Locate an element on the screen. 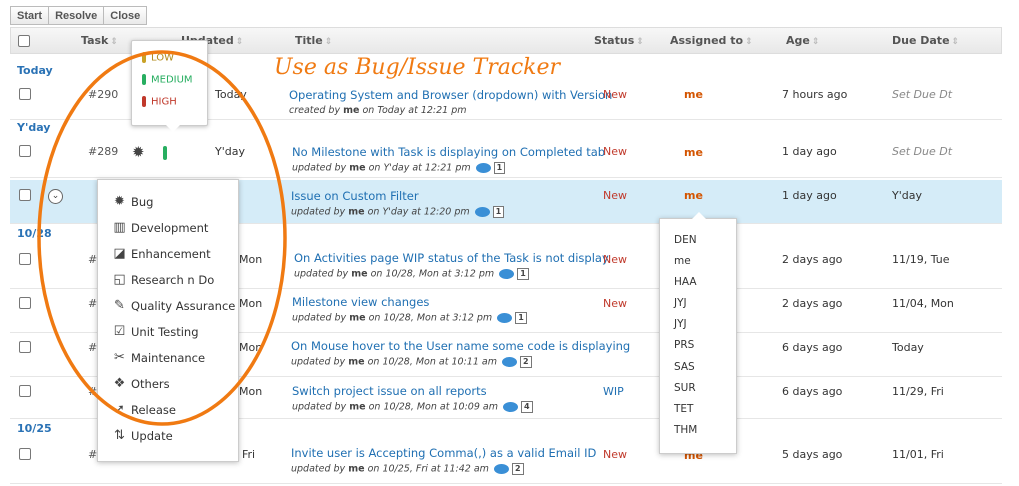  start-button: Start is located at coordinates (30, 15).